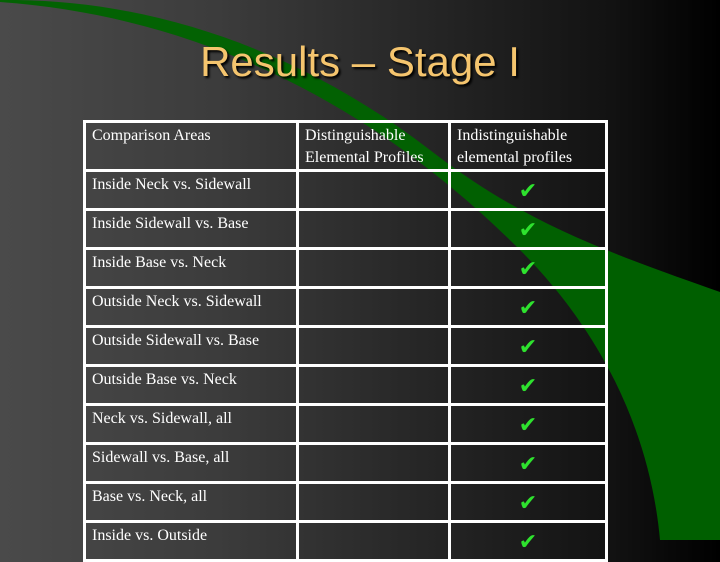 The height and width of the screenshot is (562, 720). I want to click on table-row: Base vs. Neck, all ✔, so click(345, 502).